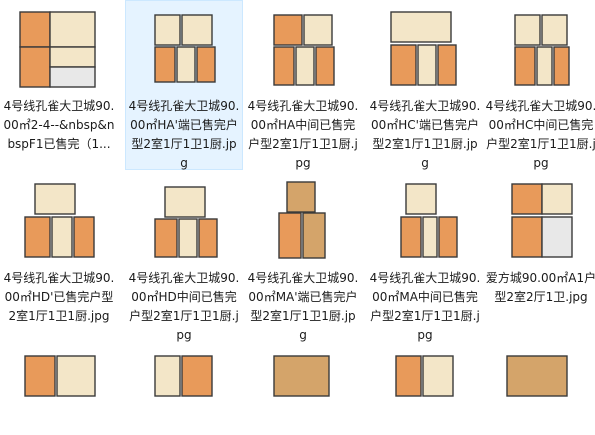 The image size is (595, 435). Describe the element at coordinates (184, 306) in the screenshot. I see `file-name: 4号线孔雀大卫城90.00㎡HD中间已售完户型2室1厅1卫1厨.jpg` at that location.